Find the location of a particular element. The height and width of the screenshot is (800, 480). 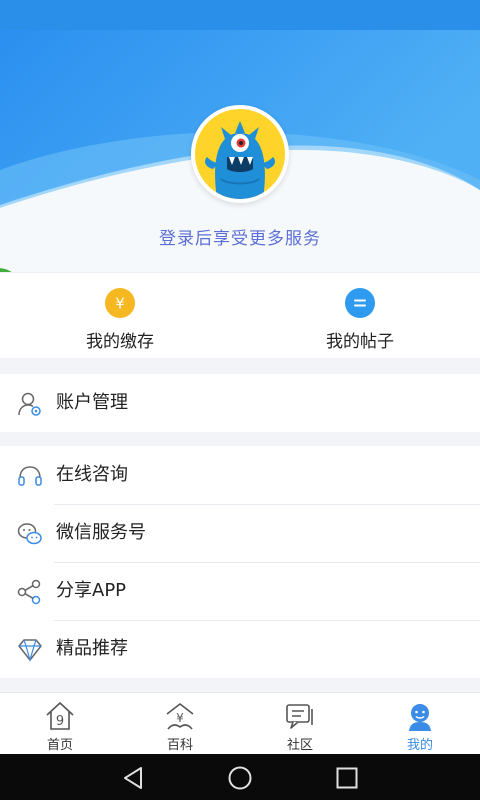

system-nav-bar is located at coordinates (240, 777).